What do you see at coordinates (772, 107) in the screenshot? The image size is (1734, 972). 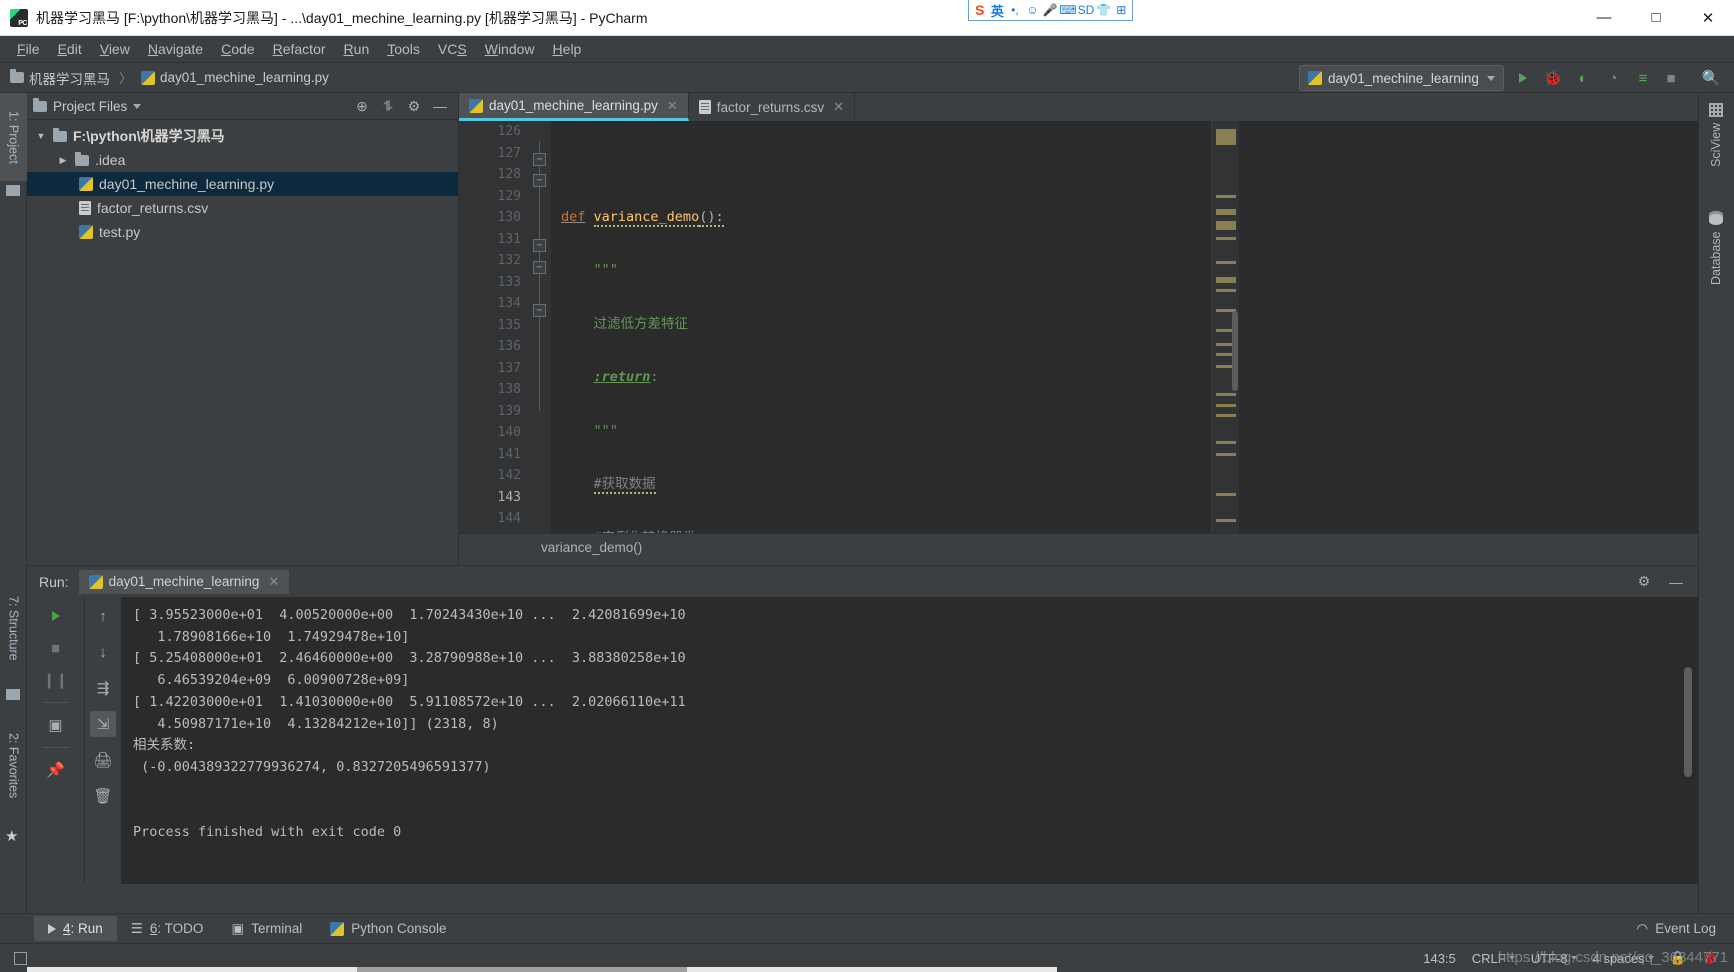 I see `tab-factor-returns-csv: factor_returns.csv ✕` at bounding box center [772, 107].